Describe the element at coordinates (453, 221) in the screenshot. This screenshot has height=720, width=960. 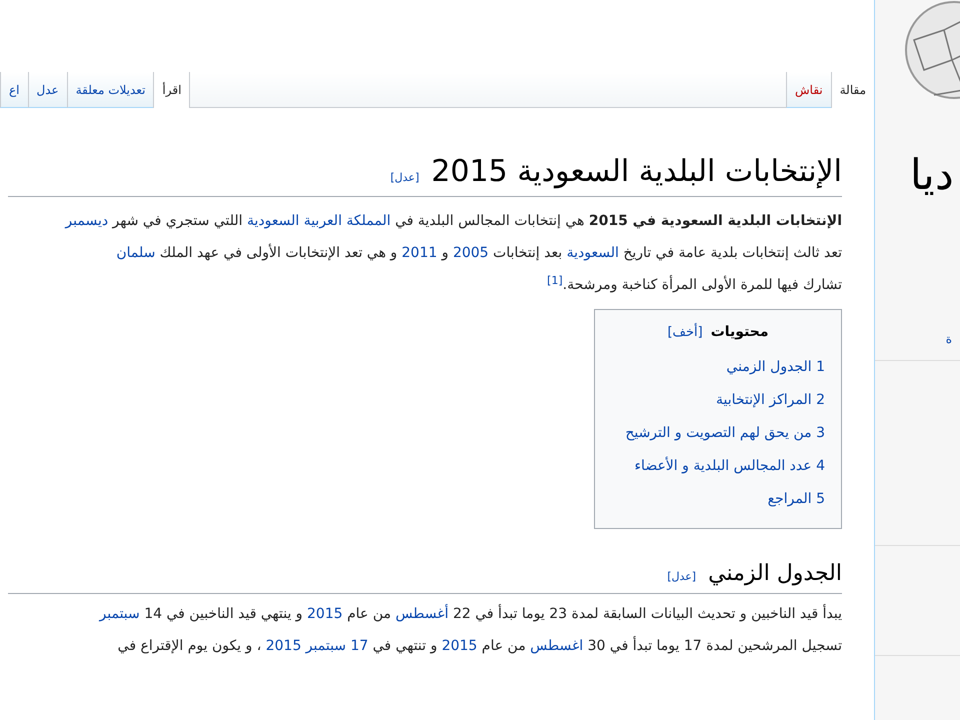
I see `paragraph-text: الإنتخابات البلدية السعودية في 2015 هي إنتخابات المجالس البلدية في المملكة العربية السعودية اللتي ستجري في شهر ديسمبر` at that location.